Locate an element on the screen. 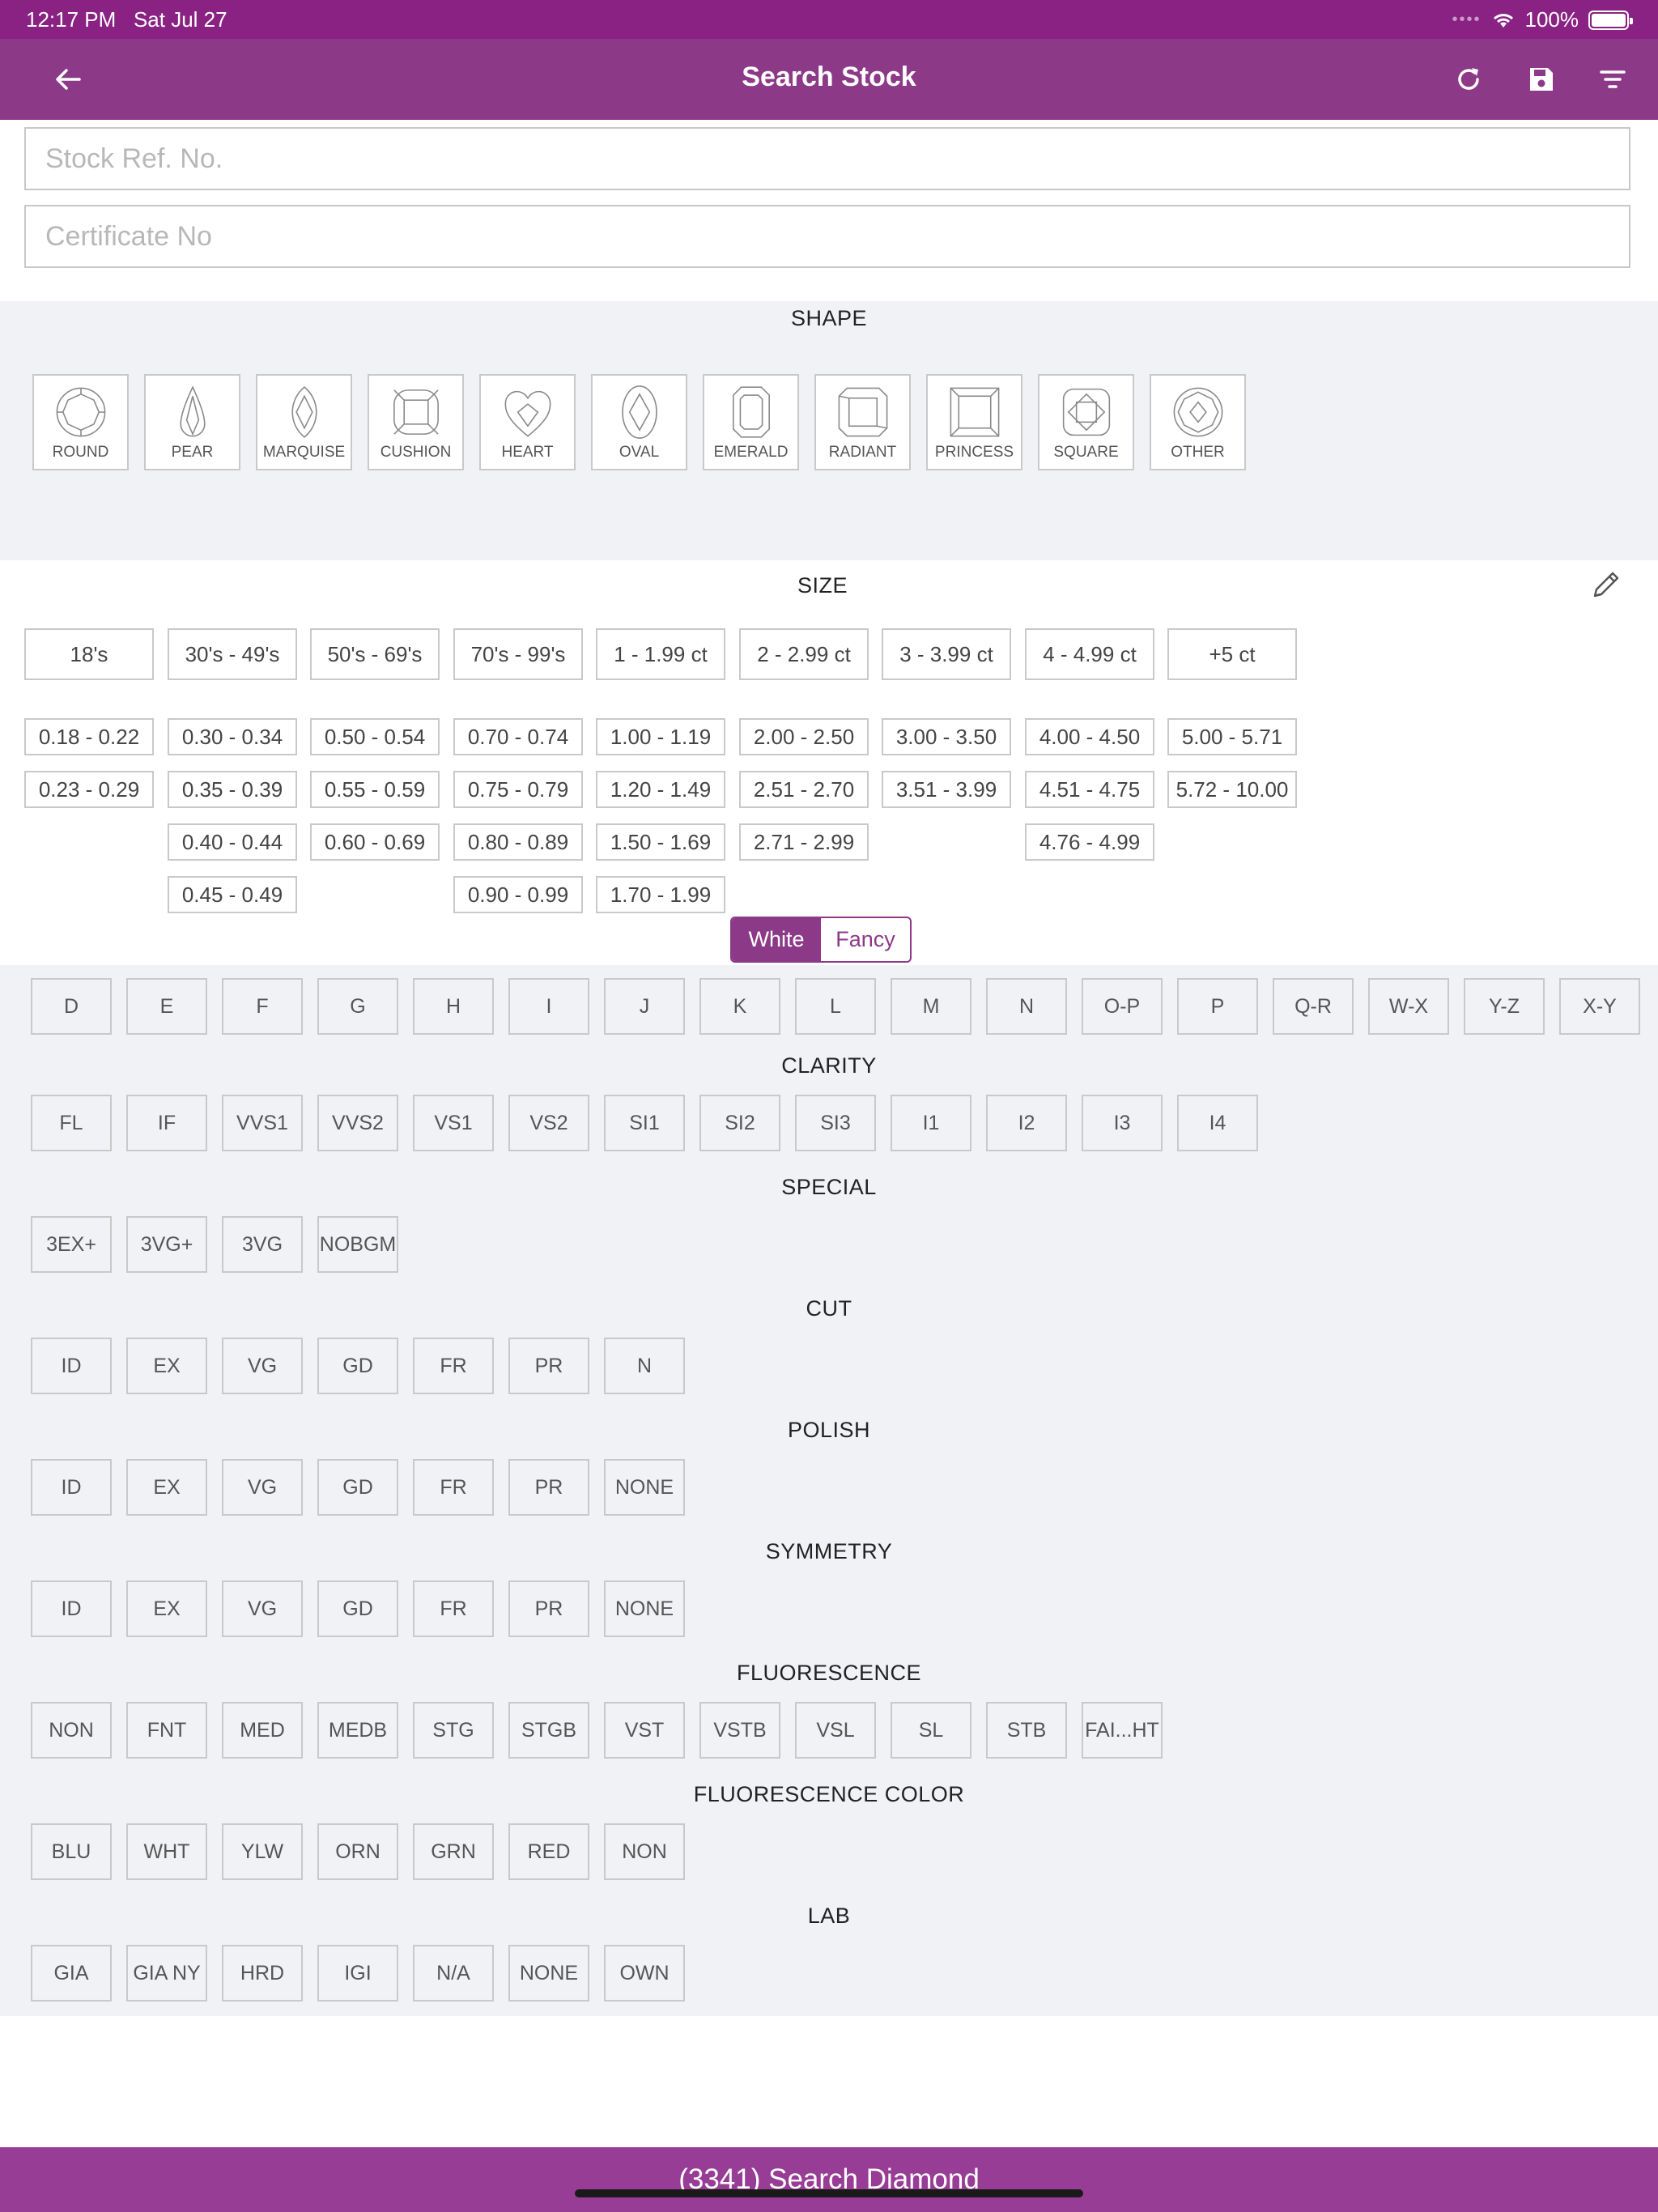  polish-option: PR is located at coordinates (548, 1488).